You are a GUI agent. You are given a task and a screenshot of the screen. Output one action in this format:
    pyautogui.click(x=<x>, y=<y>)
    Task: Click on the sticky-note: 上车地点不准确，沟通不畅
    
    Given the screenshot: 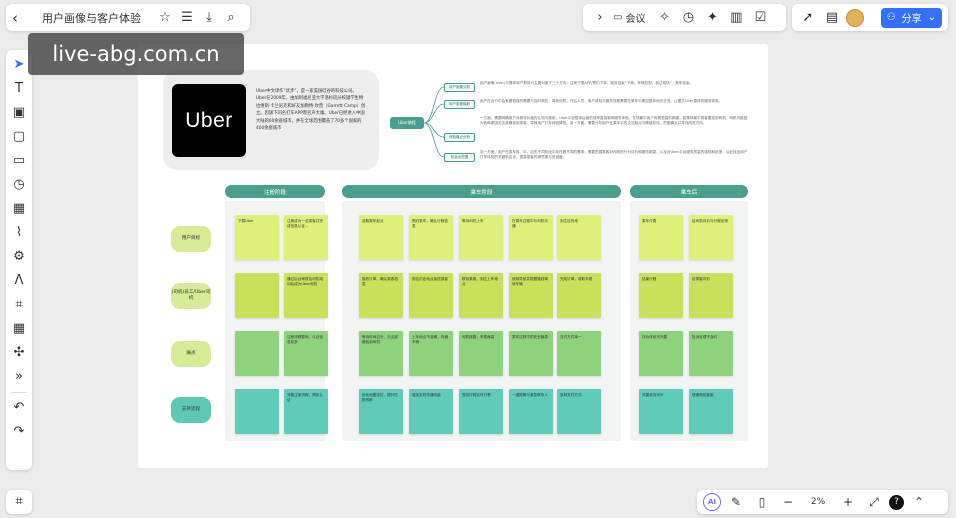 What is the action you would take?
    pyautogui.click(x=431, y=353)
    